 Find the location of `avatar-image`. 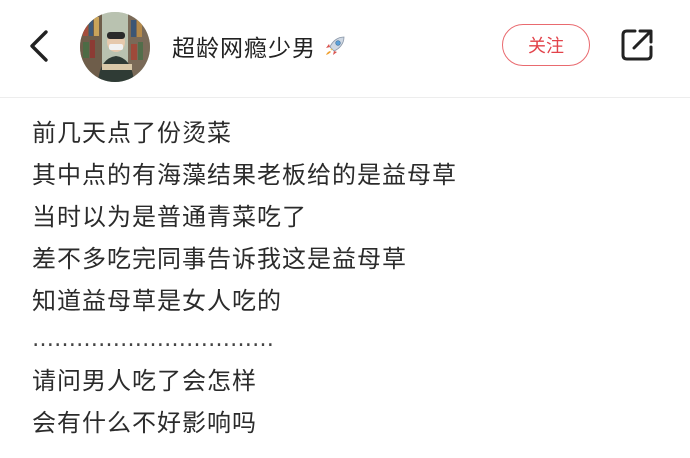

avatar-image is located at coordinates (115, 47).